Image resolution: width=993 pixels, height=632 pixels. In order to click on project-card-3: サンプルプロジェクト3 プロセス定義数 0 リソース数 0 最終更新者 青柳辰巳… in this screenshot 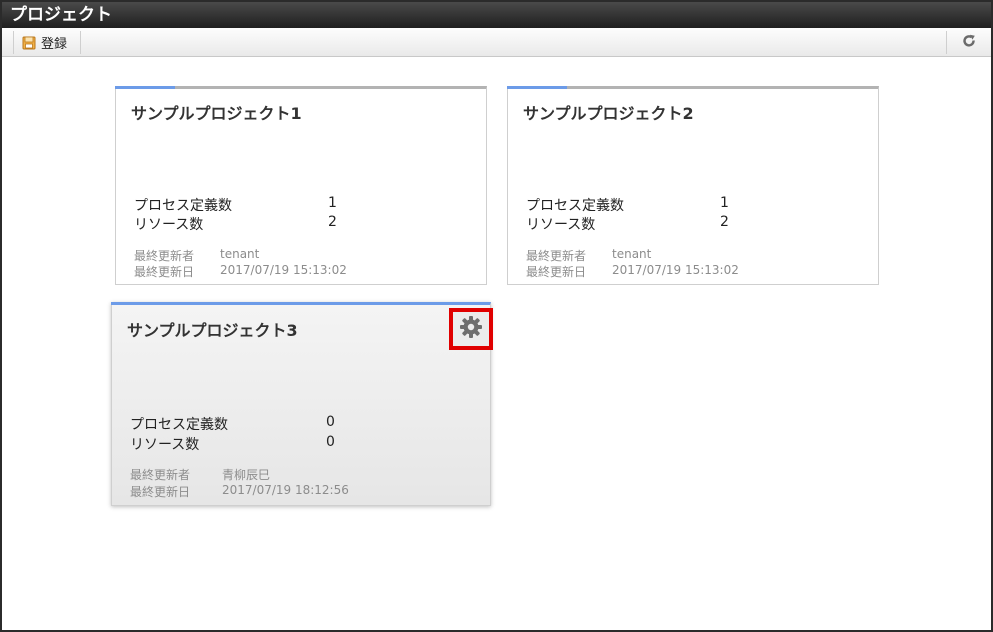, I will do `click(302, 404)`.